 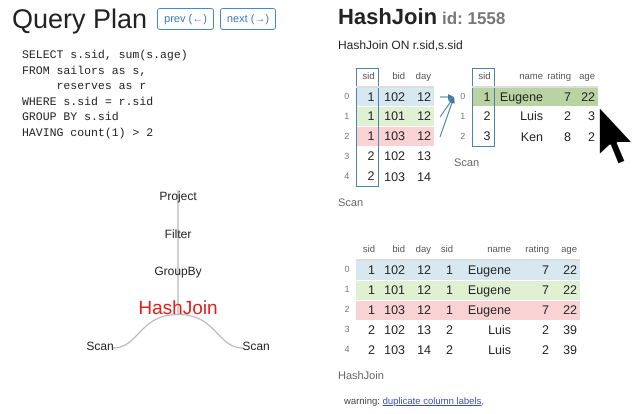 What do you see at coordinates (447, 116) in the screenshot?
I see `match-arrows-drawing` at bounding box center [447, 116].